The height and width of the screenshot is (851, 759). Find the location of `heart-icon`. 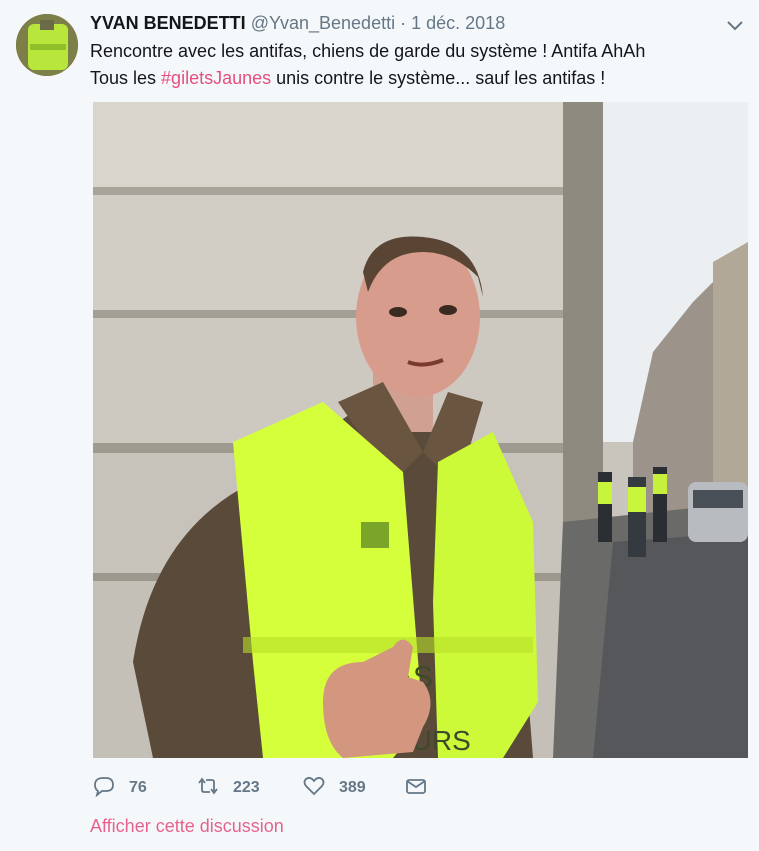

heart-icon is located at coordinates (314, 788).